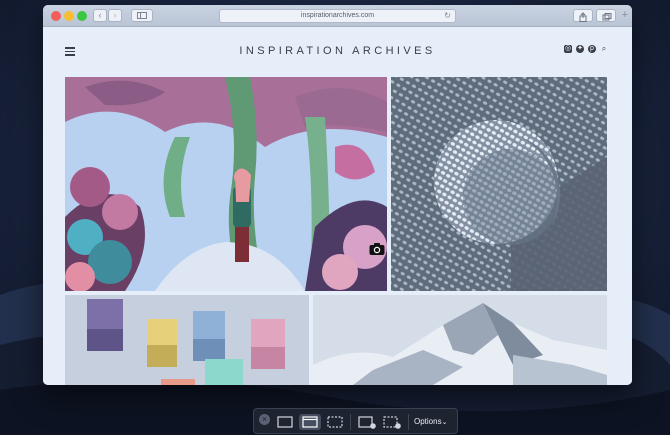 The height and width of the screenshot is (435, 670). Describe the element at coordinates (444, 422) in the screenshot. I see `chevron-down-icon: ⌄` at that location.